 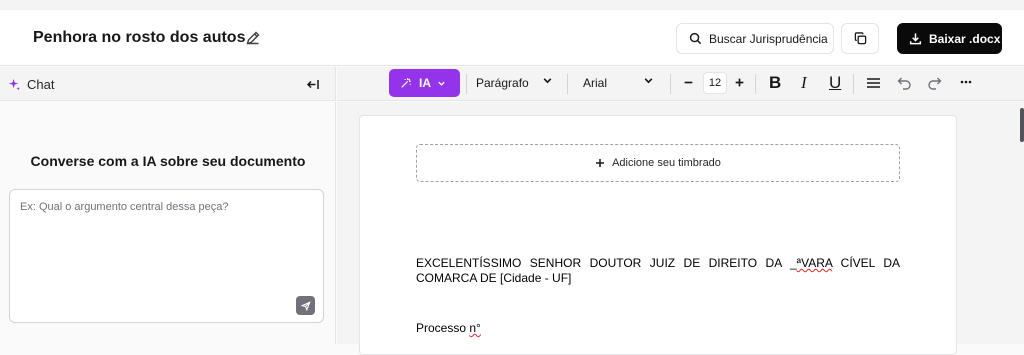 What do you see at coordinates (835, 83) in the screenshot?
I see `underline-icon: U` at bounding box center [835, 83].